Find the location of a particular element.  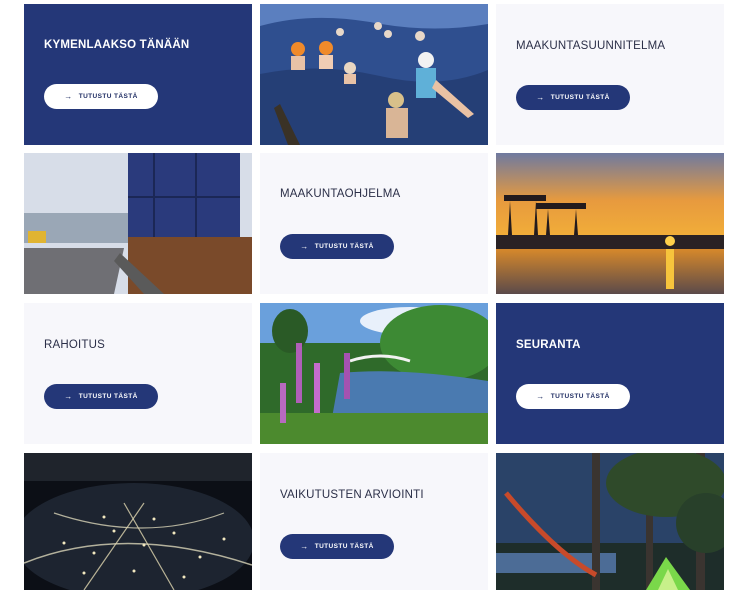

photo-city-at-night is located at coordinates (138, 521).